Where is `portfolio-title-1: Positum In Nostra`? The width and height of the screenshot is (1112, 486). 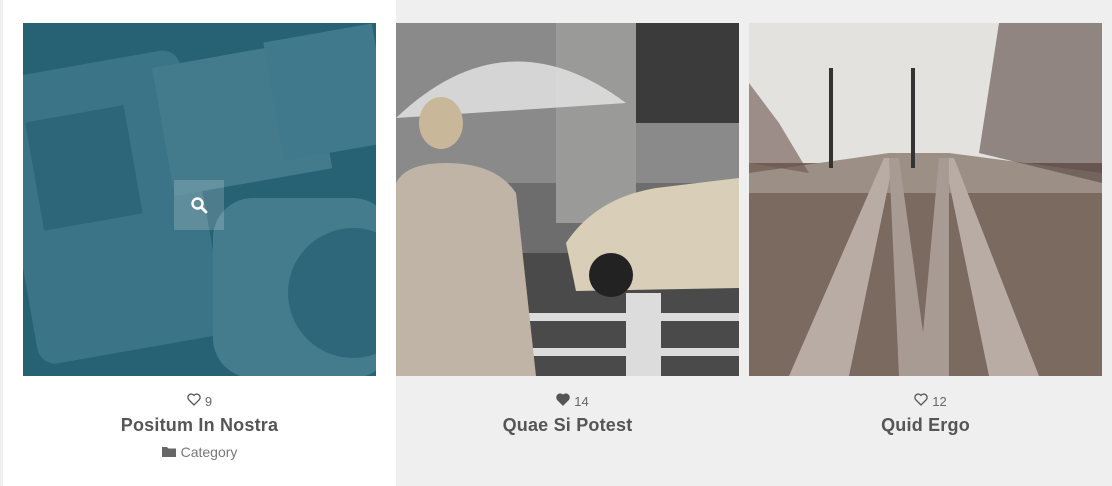
portfolio-title-1: Positum In Nostra is located at coordinates (199, 425).